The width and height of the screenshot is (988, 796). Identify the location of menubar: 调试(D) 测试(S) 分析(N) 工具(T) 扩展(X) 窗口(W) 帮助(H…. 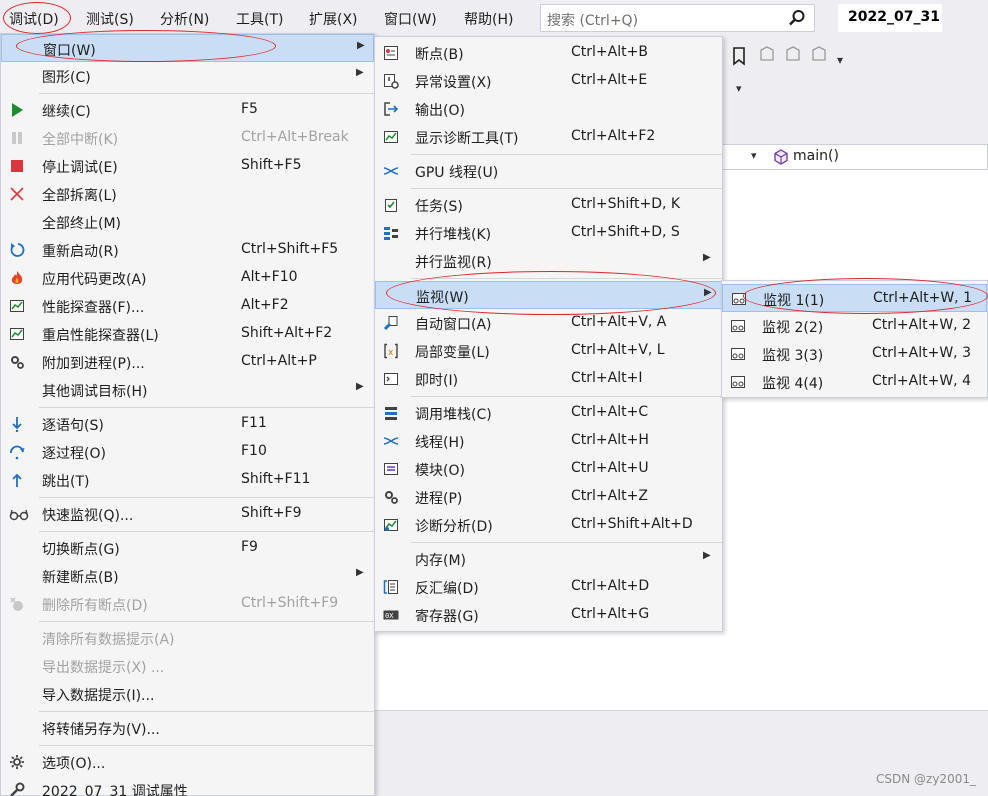
(494, 18).